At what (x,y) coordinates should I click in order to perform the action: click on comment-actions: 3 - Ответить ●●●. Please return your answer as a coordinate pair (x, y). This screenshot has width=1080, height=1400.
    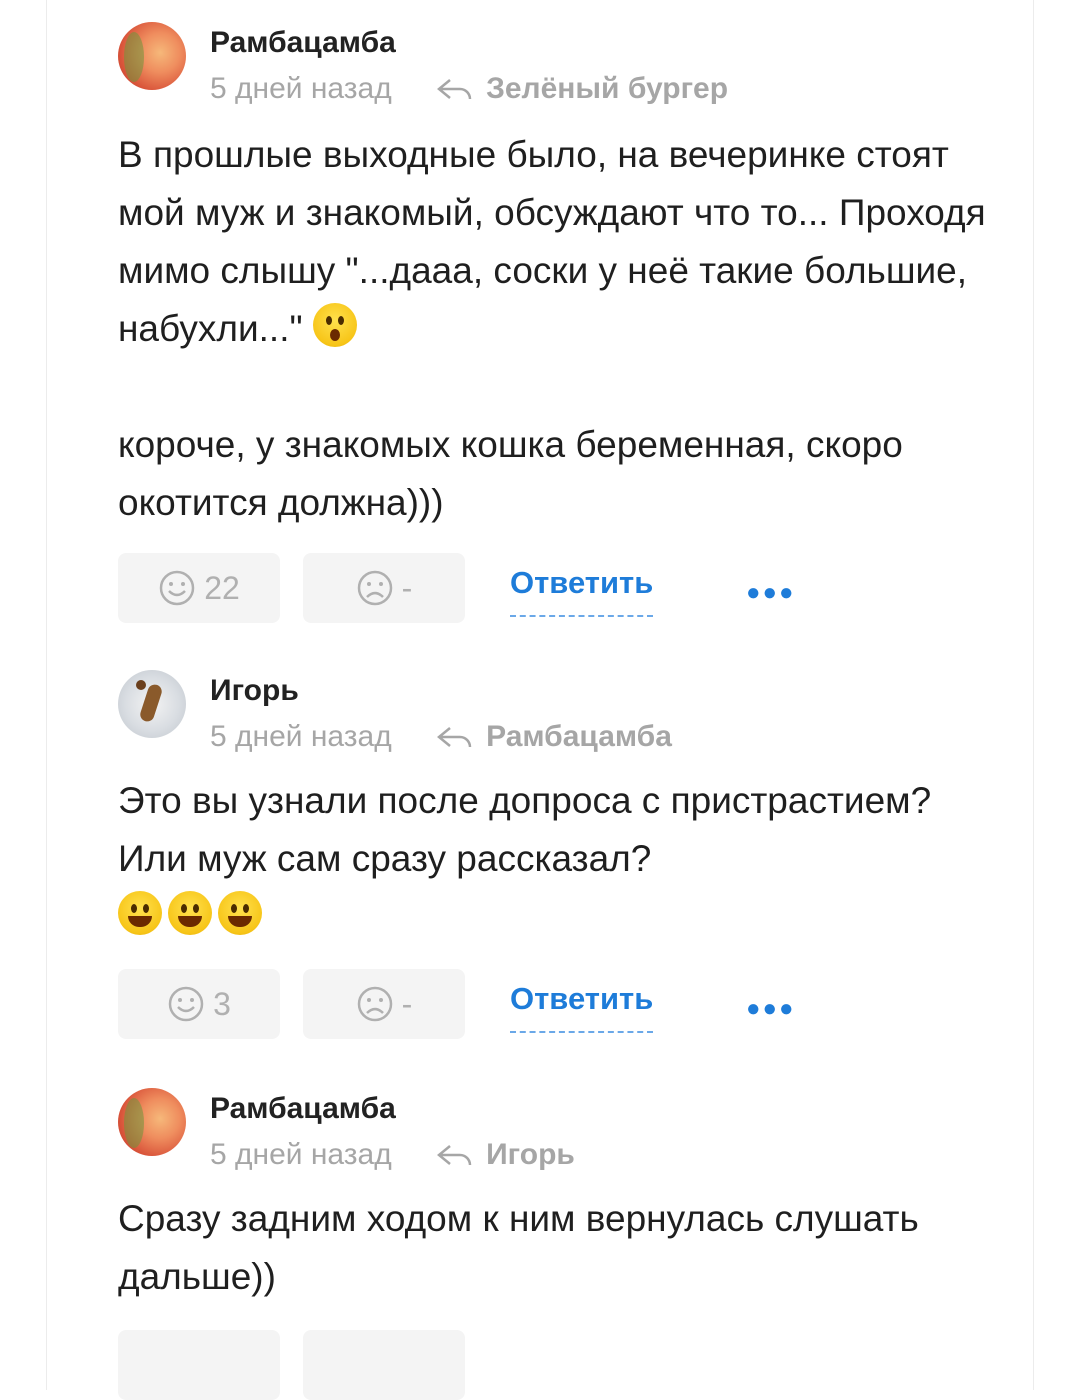
    Looking at the image, I should click on (468, 1004).